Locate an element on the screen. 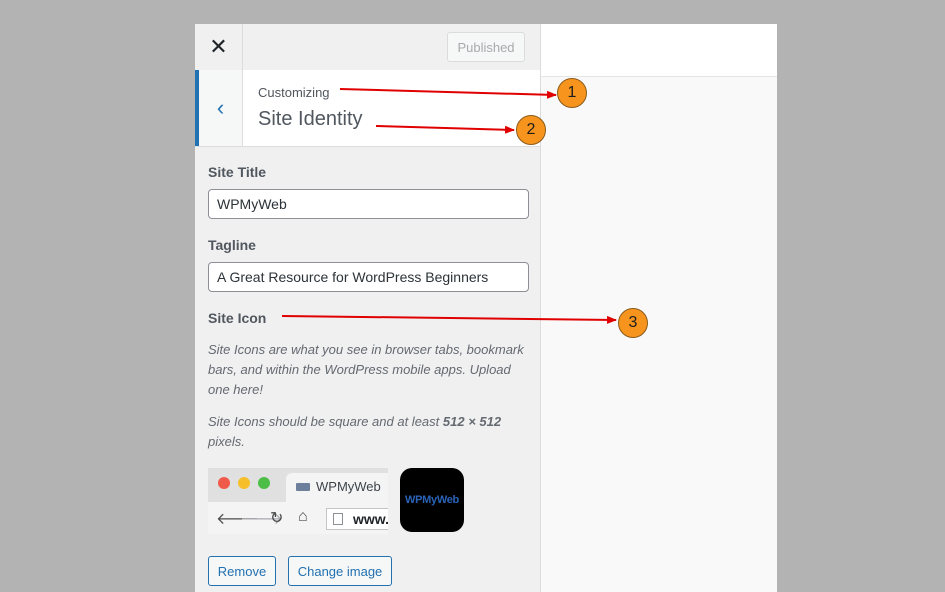 The height and width of the screenshot is (592, 945). app-icon-logo-text: WPMyWeb is located at coordinates (432, 500).